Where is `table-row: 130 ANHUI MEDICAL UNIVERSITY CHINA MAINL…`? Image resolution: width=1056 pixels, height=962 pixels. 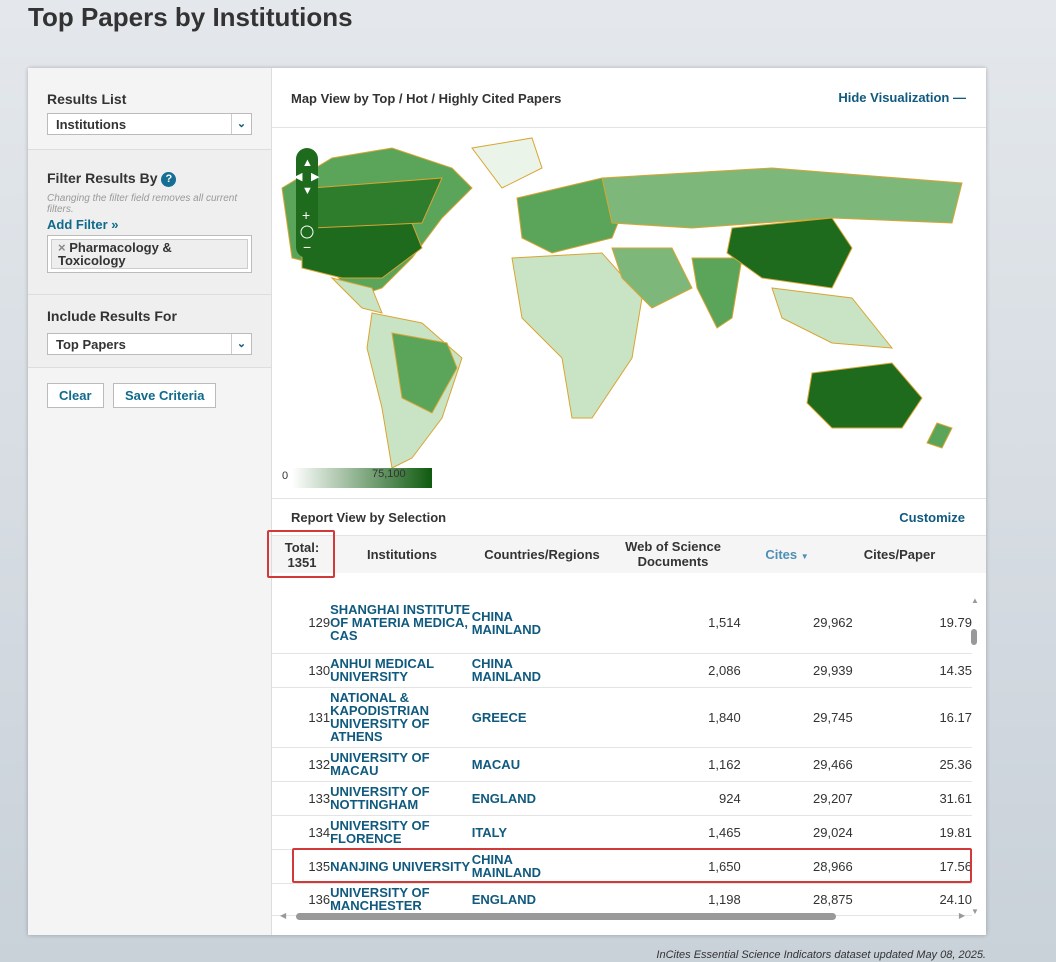
table-row: 130 ANHUI MEDICAL UNIVERSITY CHINA MAINL… is located at coordinates (622, 670).